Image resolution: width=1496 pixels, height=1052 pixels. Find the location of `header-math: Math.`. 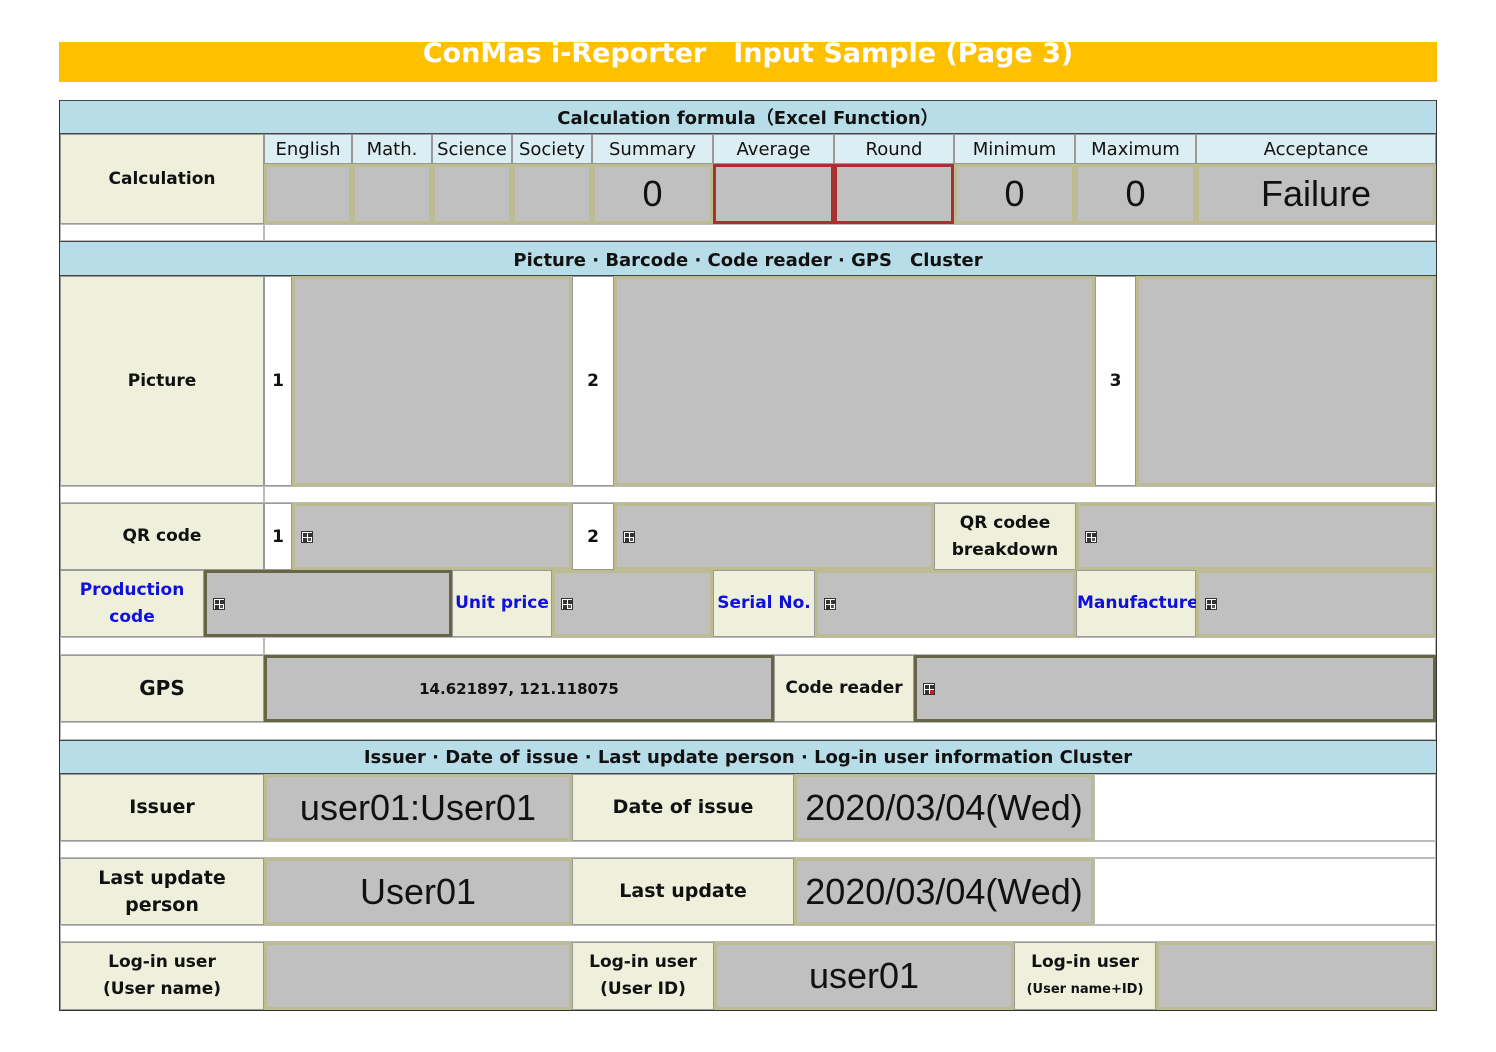

header-math: Math. is located at coordinates (392, 149).